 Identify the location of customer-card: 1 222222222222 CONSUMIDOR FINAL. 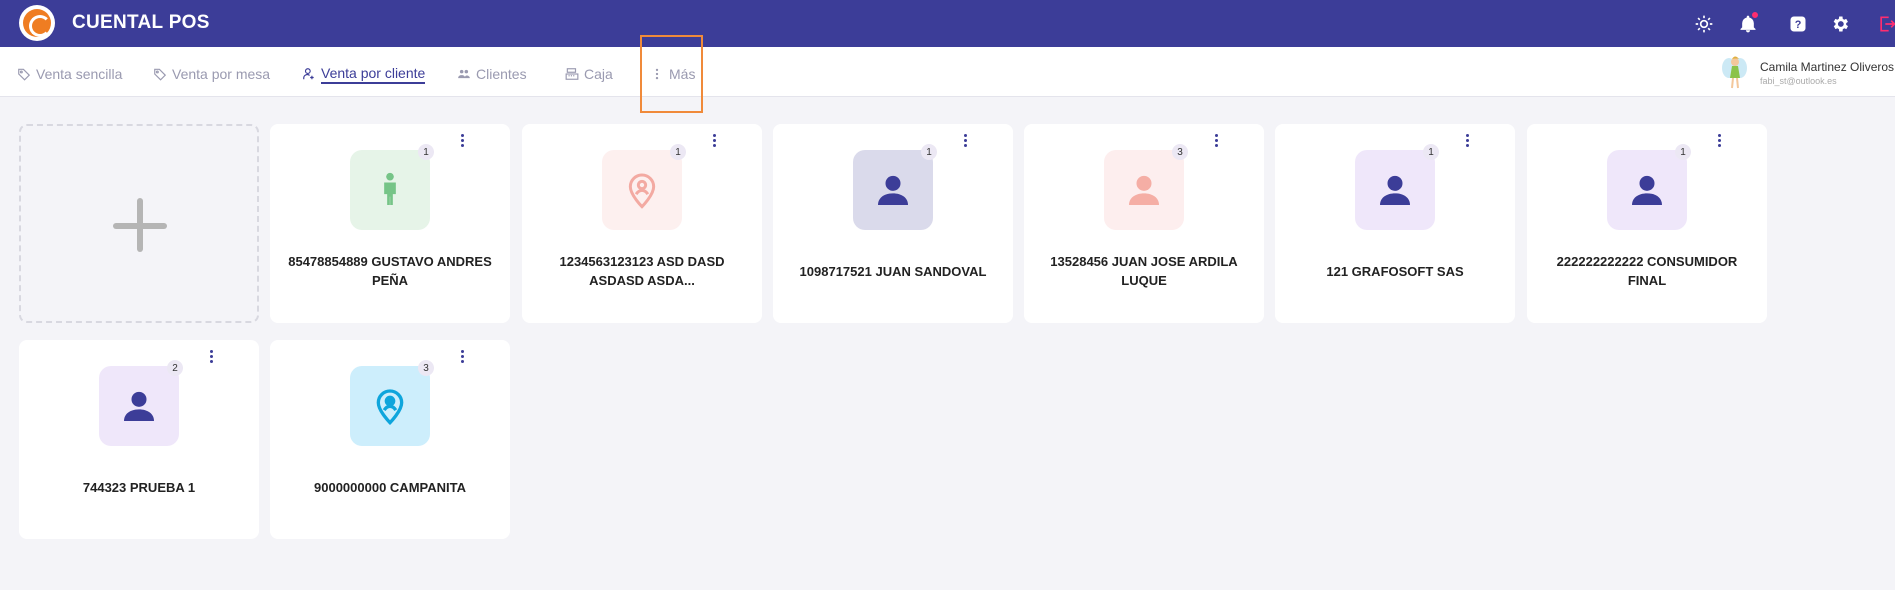
(1647, 223).